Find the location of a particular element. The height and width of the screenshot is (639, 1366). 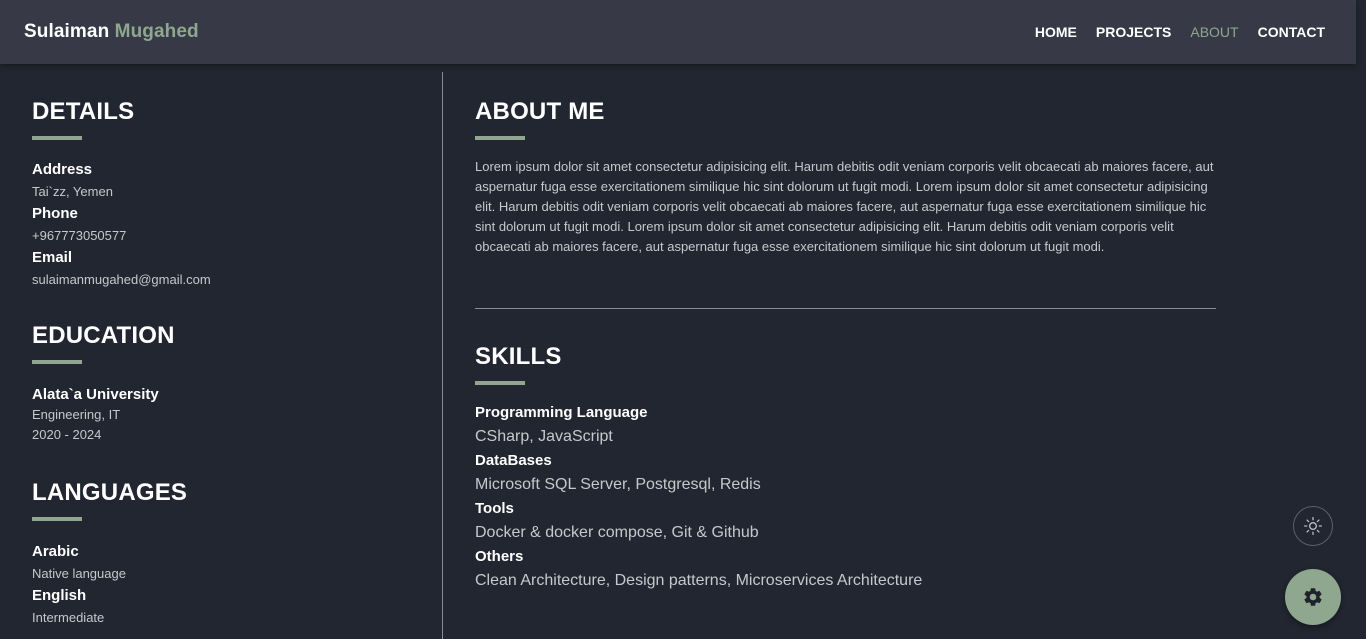

about-title: ABOUT ME is located at coordinates (540, 111).